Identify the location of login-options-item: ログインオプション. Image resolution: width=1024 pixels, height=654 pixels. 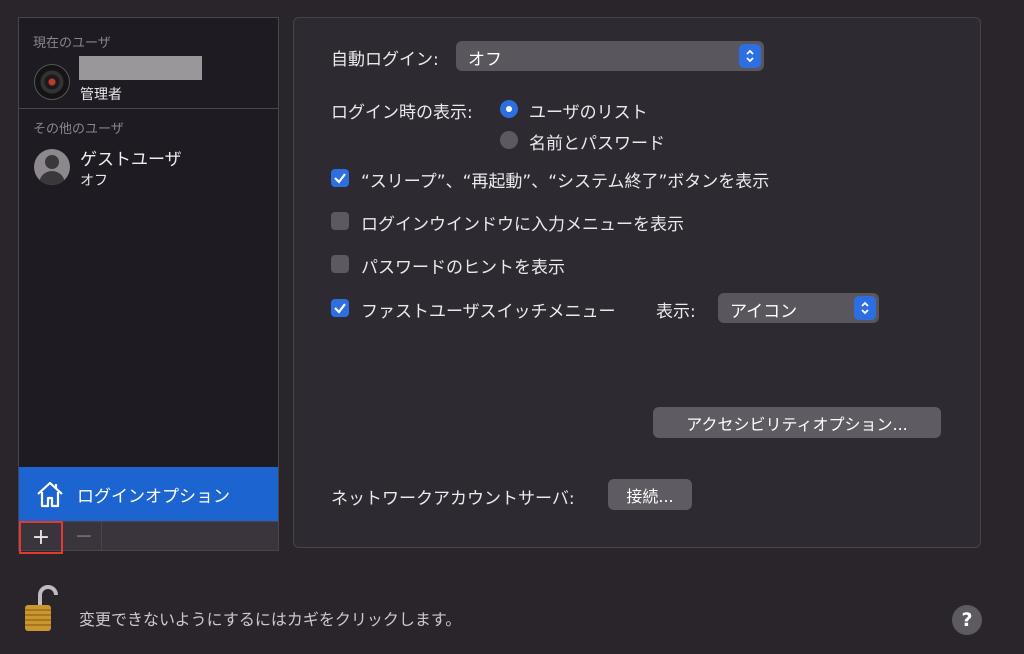
(148, 494).